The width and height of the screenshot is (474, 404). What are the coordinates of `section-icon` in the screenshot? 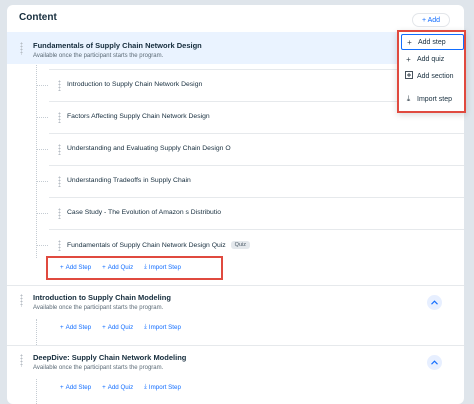 It's located at (408, 76).